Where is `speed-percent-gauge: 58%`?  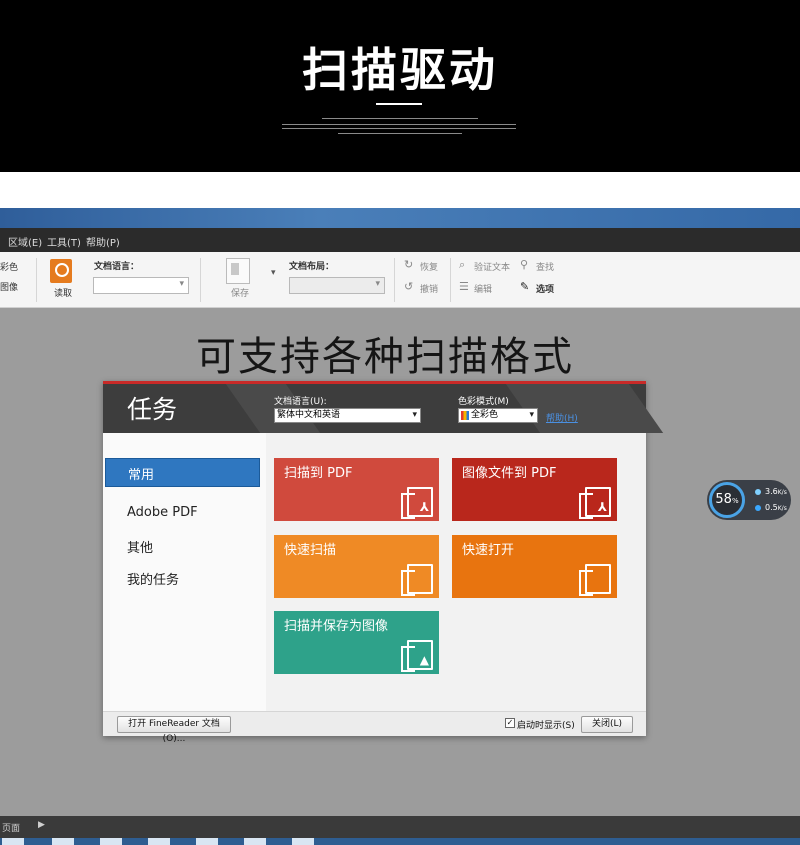
speed-percent-gauge: 58% is located at coordinates (727, 500).